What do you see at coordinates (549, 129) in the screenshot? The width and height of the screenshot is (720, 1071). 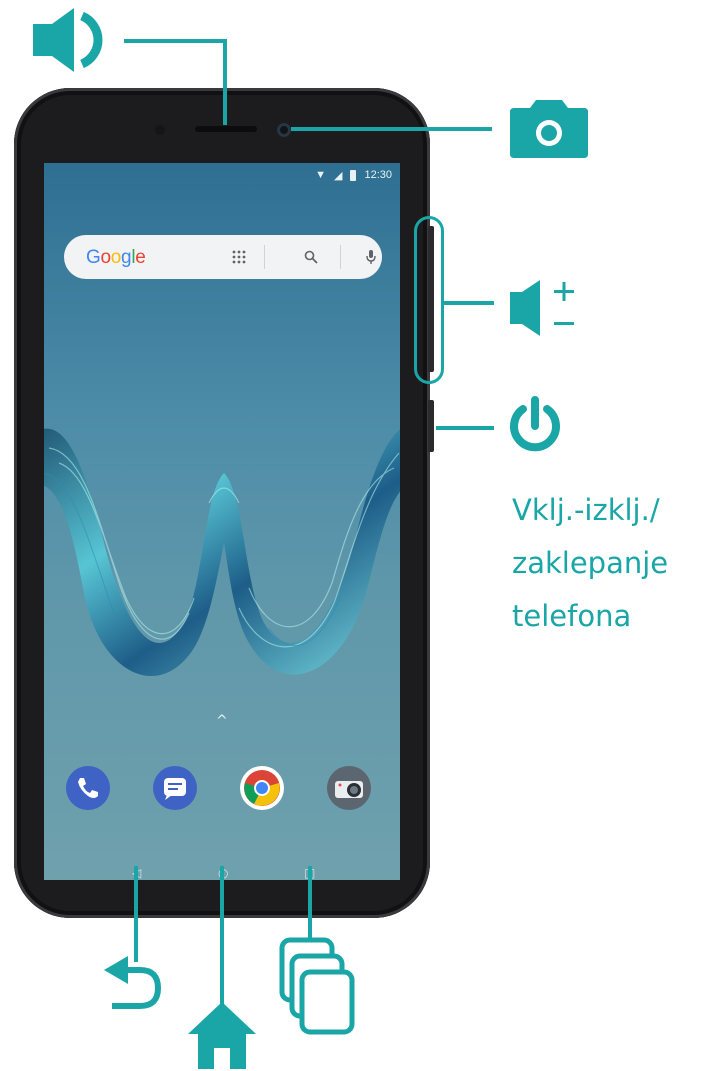 I see `camera-icon` at bounding box center [549, 129].